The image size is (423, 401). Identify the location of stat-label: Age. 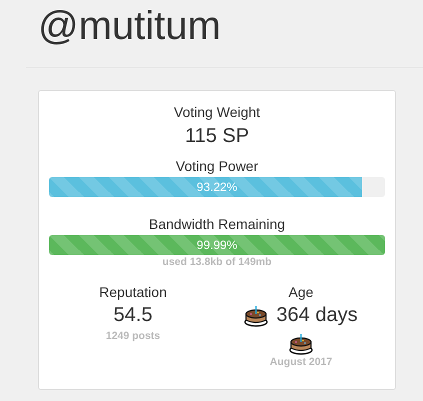
(301, 292).